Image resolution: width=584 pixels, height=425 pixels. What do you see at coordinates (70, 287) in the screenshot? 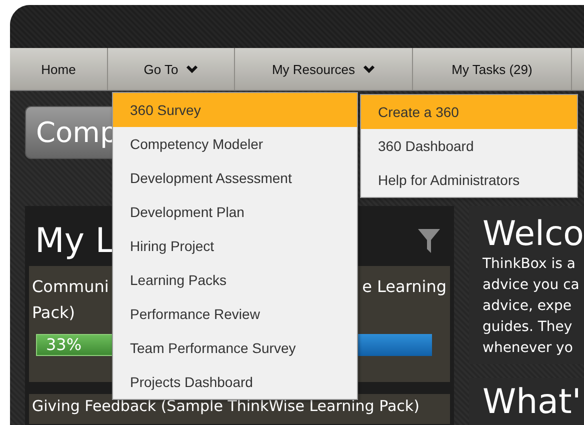
I see `card-title: Communi` at bounding box center [70, 287].